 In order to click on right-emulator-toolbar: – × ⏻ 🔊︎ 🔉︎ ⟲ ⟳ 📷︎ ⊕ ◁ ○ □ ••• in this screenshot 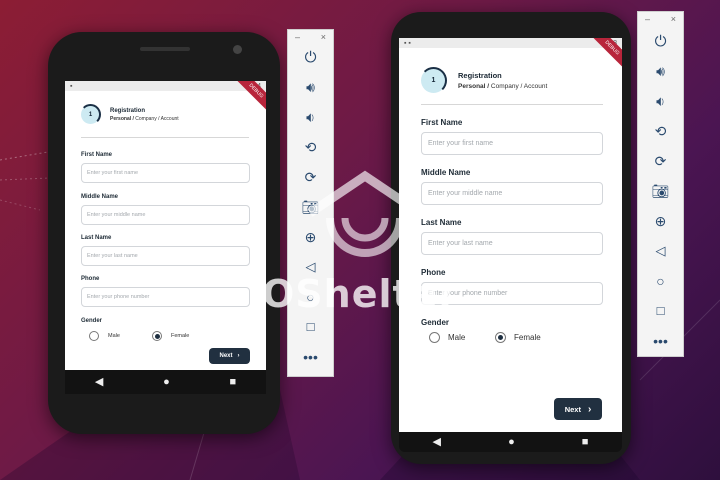, I will do `click(660, 184)`.